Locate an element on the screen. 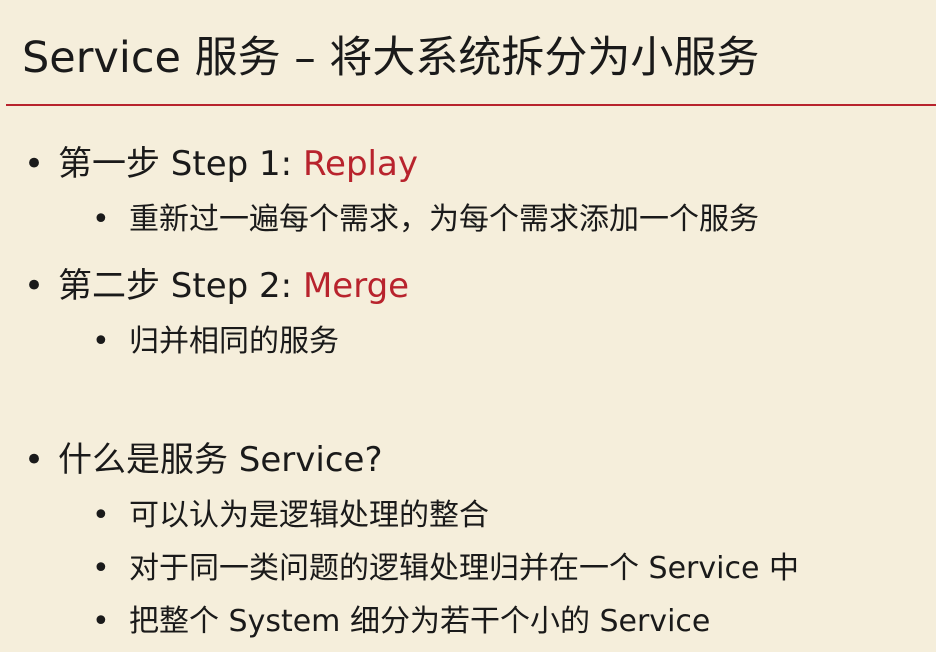 Image resolution: width=936 pixels, height=652 pixels. slide-title: Service 服务 – 将大系统拆分为小服务 is located at coordinates (391, 58).